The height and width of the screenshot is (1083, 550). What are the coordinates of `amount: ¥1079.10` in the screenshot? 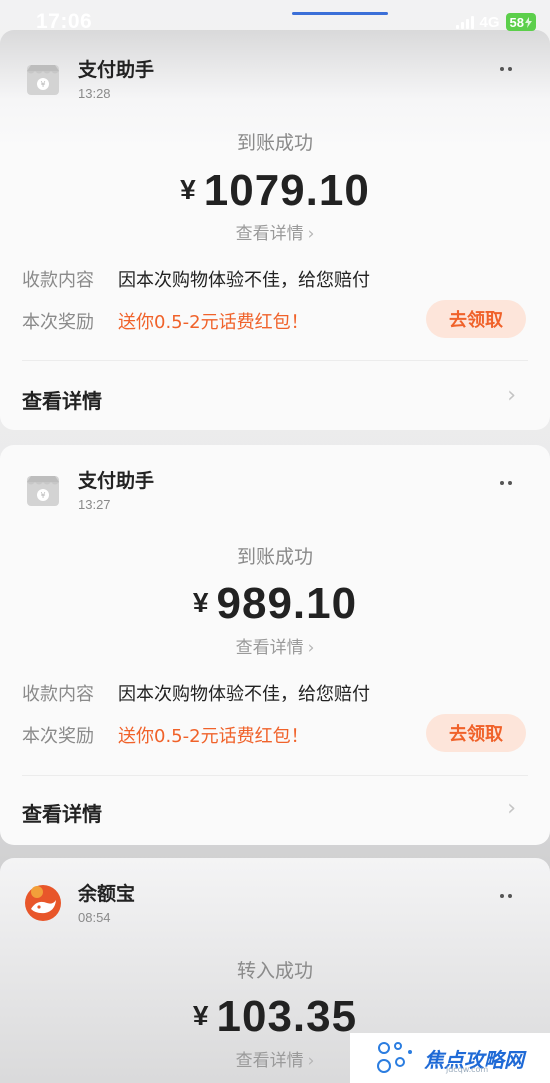 It's located at (275, 191).